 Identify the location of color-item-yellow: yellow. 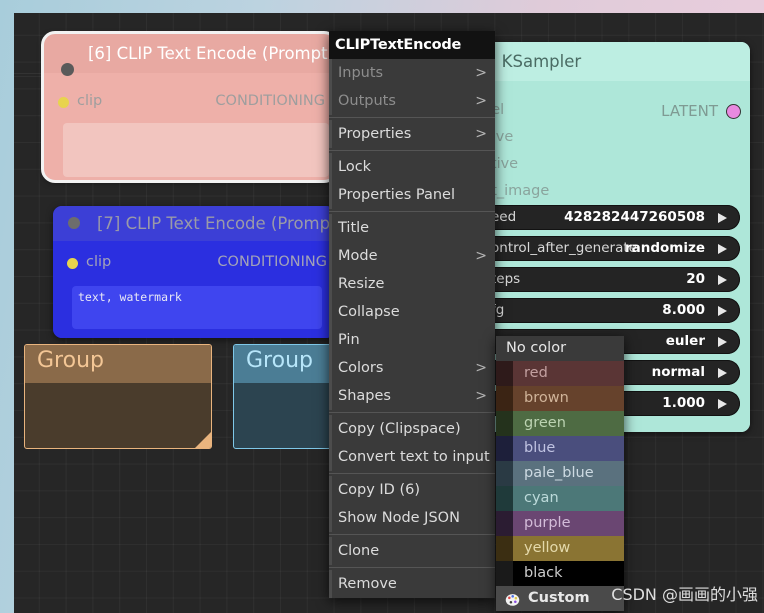
(560, 548).